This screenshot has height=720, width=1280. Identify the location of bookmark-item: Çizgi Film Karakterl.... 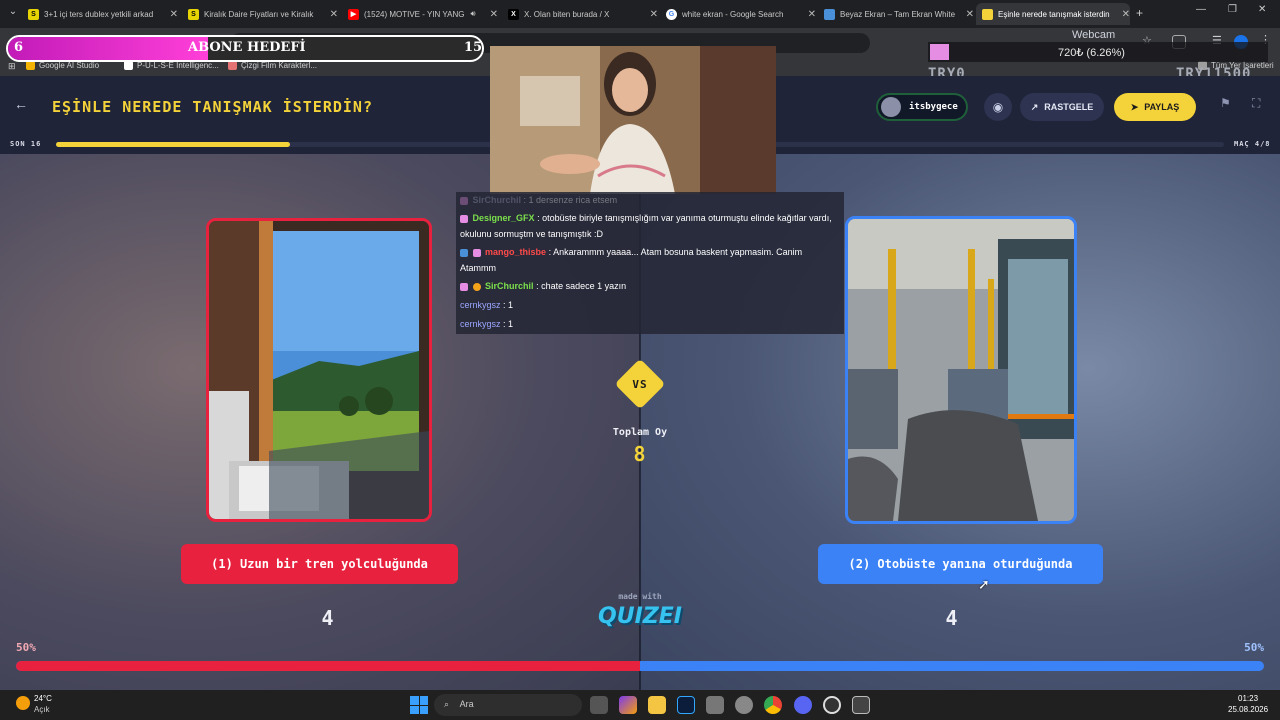
(272, 65).